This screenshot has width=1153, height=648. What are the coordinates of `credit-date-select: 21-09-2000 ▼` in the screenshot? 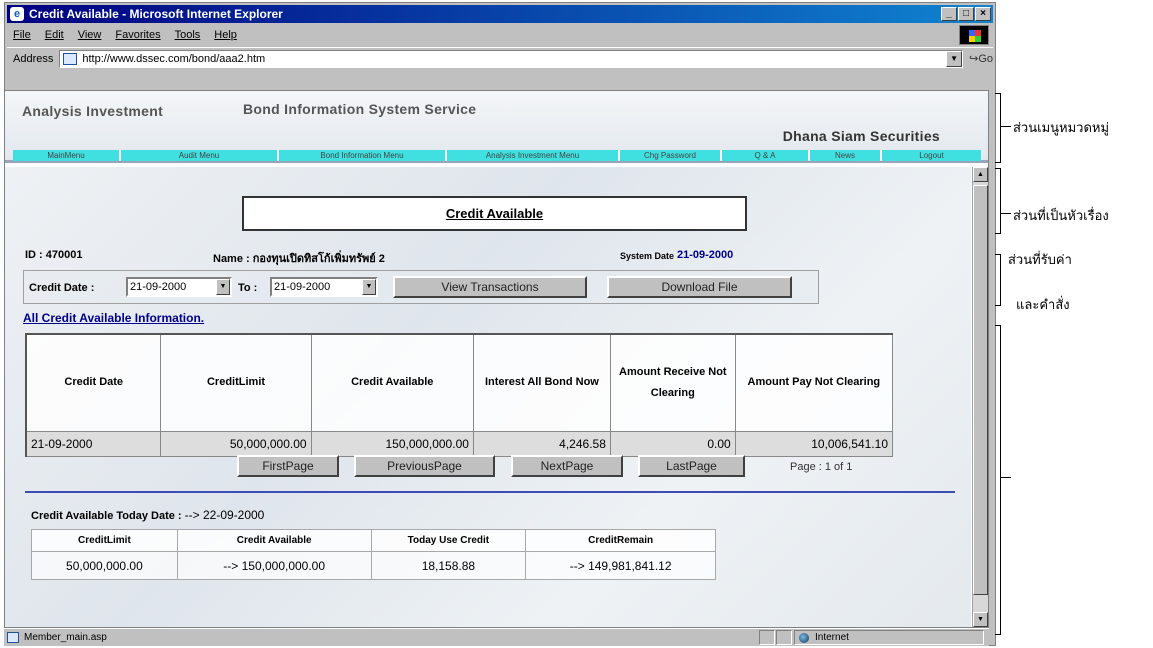 It's located at (179, 287).